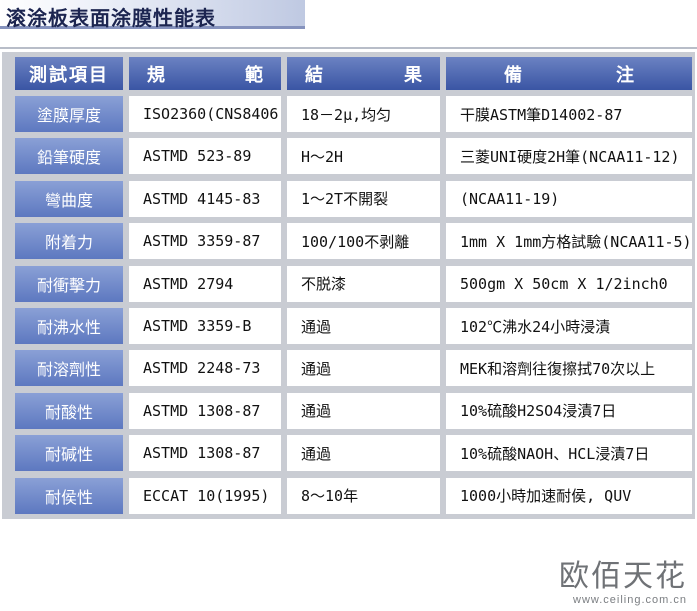 The image size is (697, 611). What do you see at coordinates (205, 198) in the screenshot?
I see `standard-cell: ASTMD 4145-83` at bounding box center [205, 198].